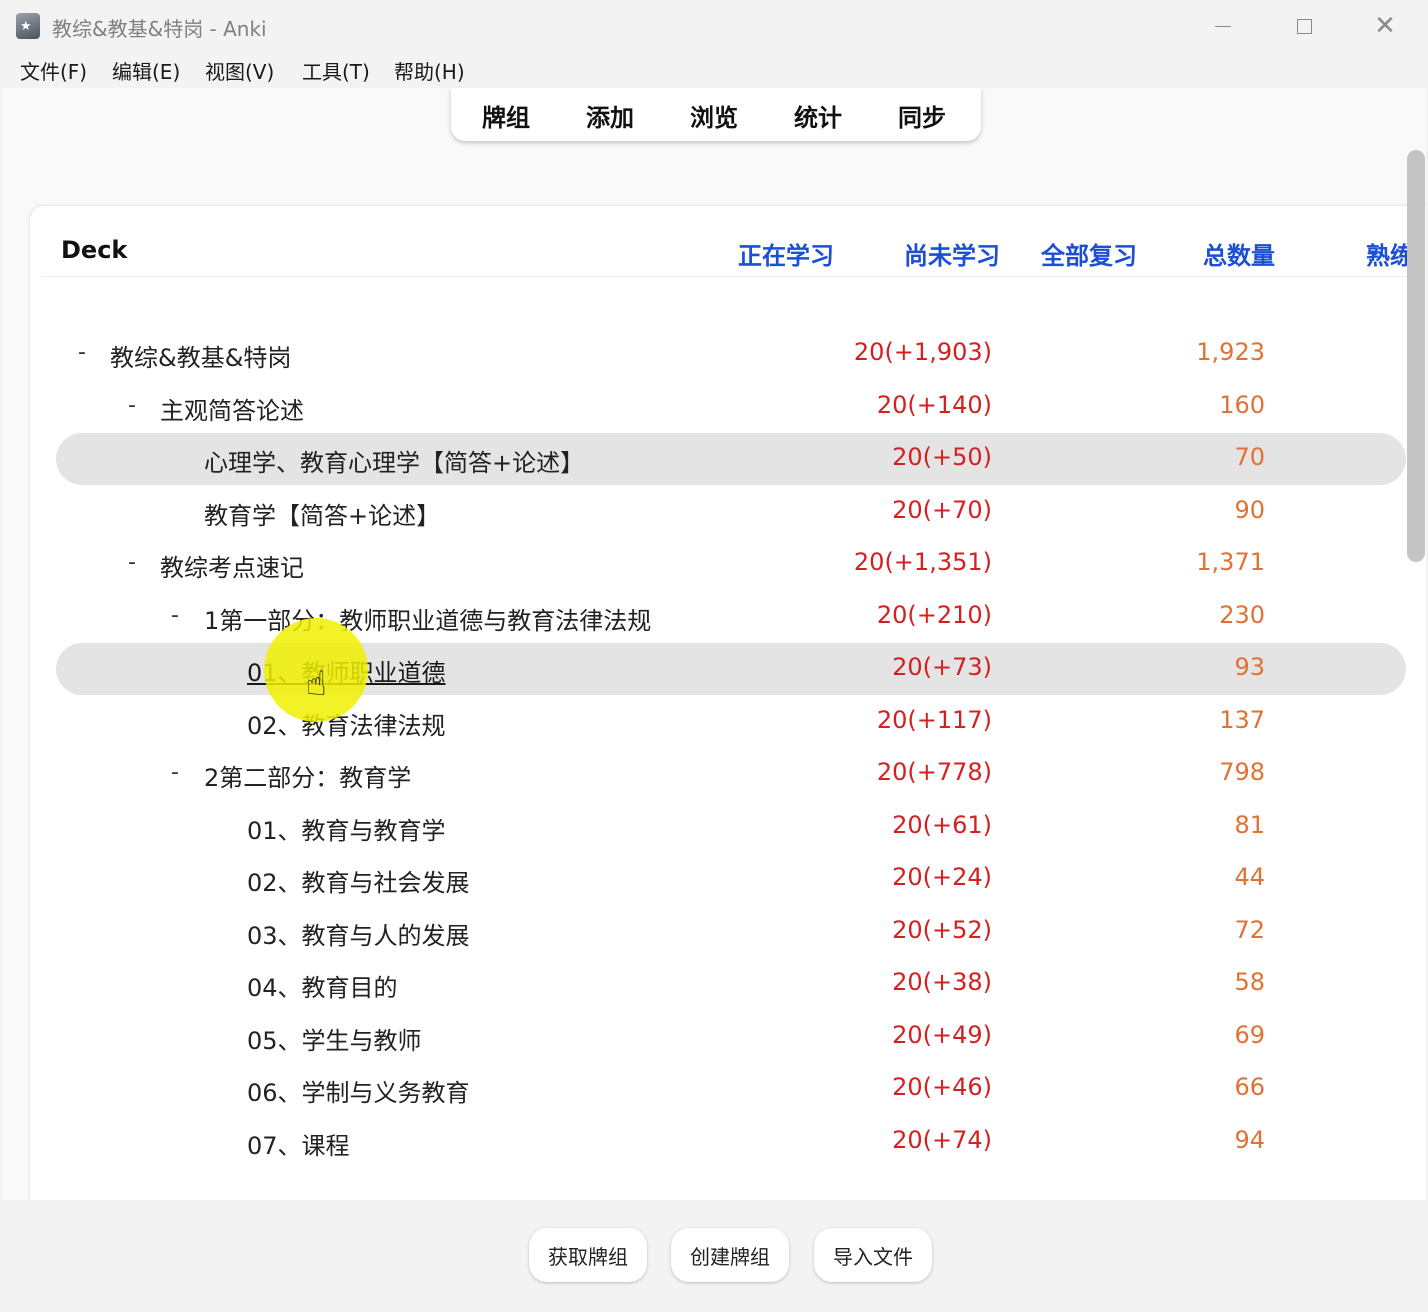  What do you see at coordinates (506, 115) in the screenshot?
I see `toolbar-decks: 牌组` at bounding box center [506, 115].